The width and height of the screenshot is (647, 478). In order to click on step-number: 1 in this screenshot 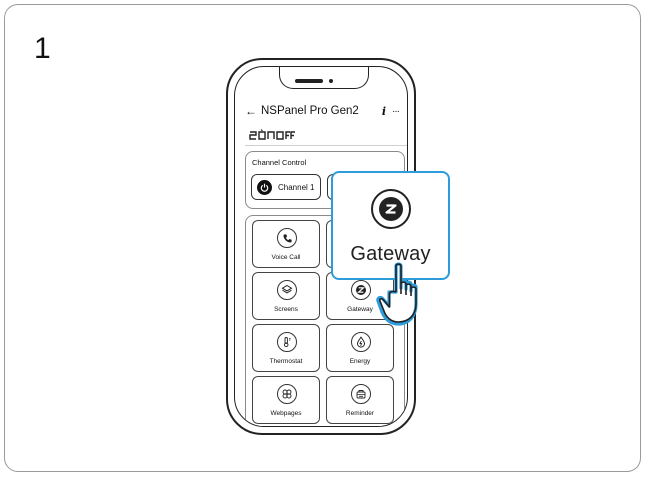, I will do `click(42, 48)`.